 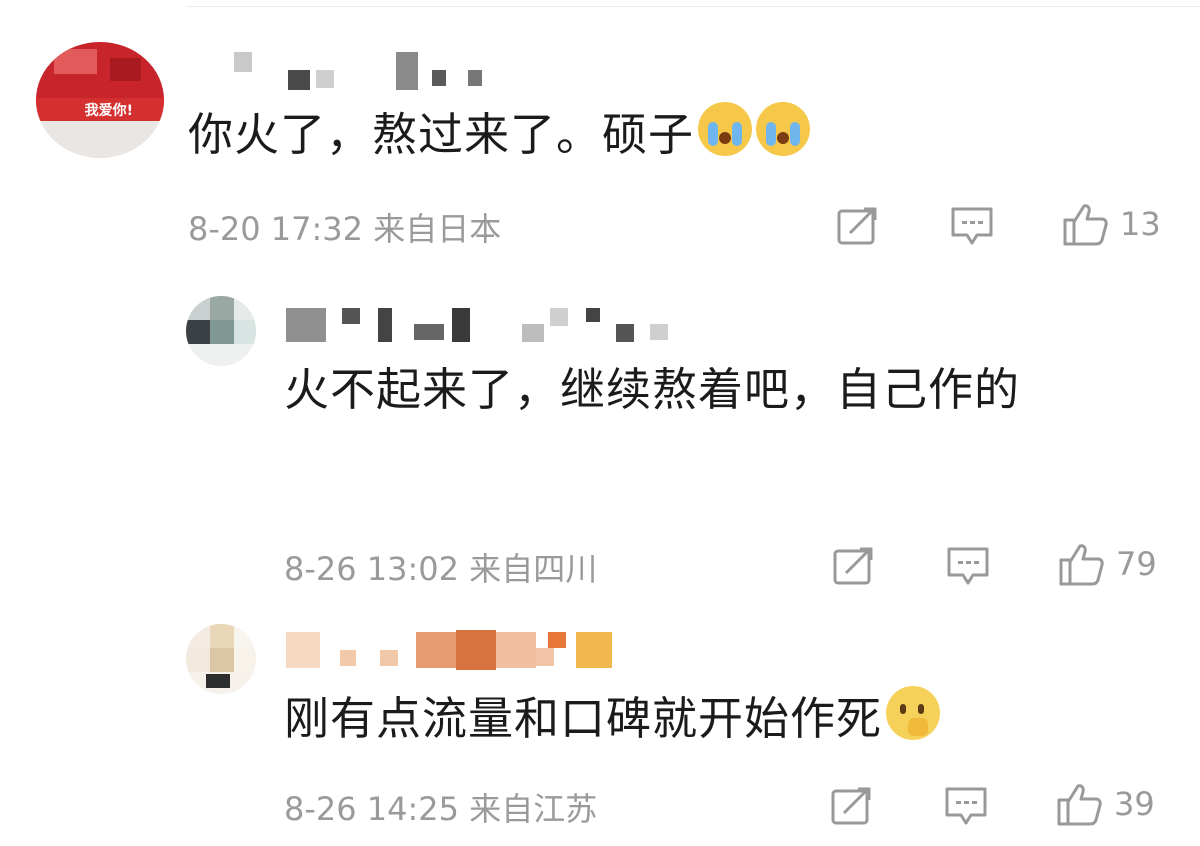 I want to click on thinking-face-icon, so click(x=913, y=713).